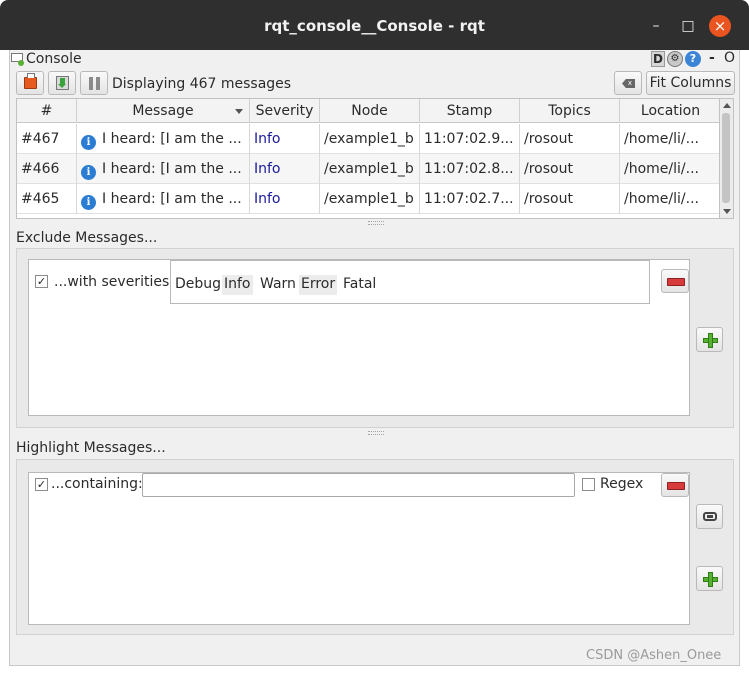 Image resolution: width=749 pixels, height=674 pixels. I want to click on scroll-thumb, so click(726, 158).